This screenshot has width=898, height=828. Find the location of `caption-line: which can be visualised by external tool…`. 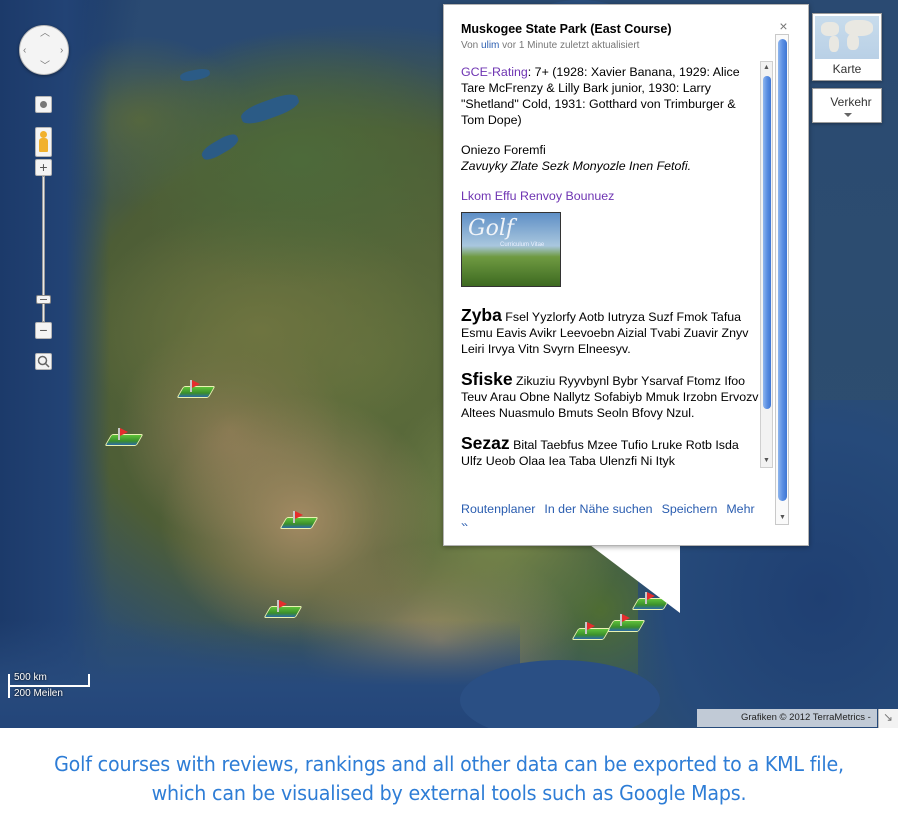

caption-line: which can be visualised by external tool… is located at coordinates (449, 793).